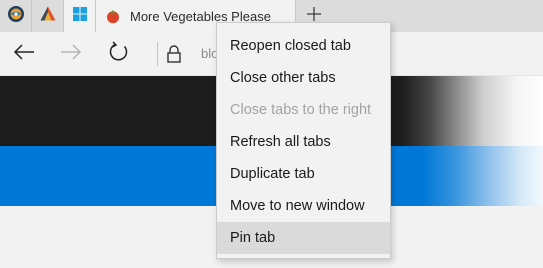 The height and width of the screenshot is (268, 543). I want to click on windows-logo-icon, so click(80, 16).